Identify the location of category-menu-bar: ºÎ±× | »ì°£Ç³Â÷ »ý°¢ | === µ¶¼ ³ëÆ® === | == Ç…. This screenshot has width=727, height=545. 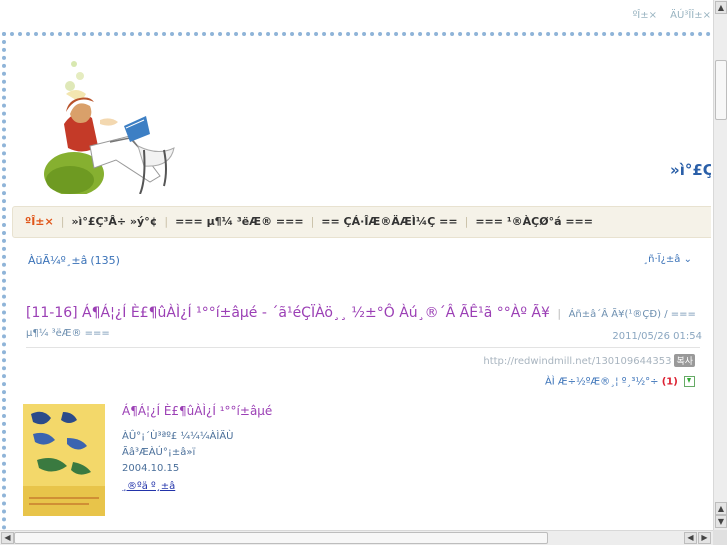
(361, 222).